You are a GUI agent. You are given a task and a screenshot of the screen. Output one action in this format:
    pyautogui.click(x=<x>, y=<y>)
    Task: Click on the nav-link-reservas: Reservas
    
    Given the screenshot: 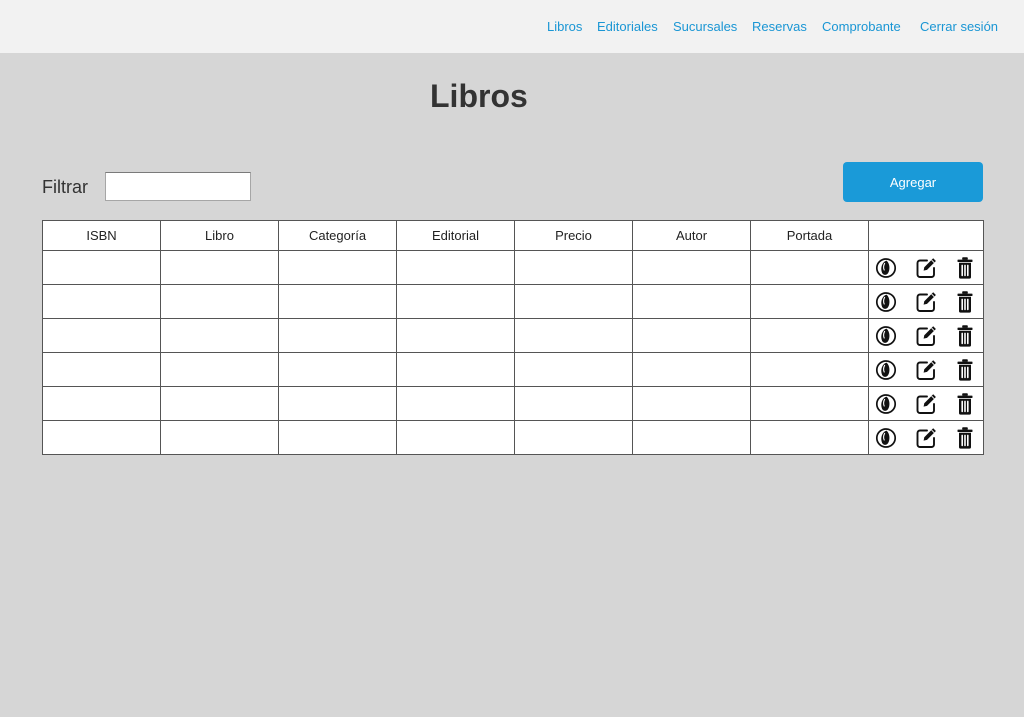 What is the action you would take?
    pyautogui.click(x=779, y=26)
    